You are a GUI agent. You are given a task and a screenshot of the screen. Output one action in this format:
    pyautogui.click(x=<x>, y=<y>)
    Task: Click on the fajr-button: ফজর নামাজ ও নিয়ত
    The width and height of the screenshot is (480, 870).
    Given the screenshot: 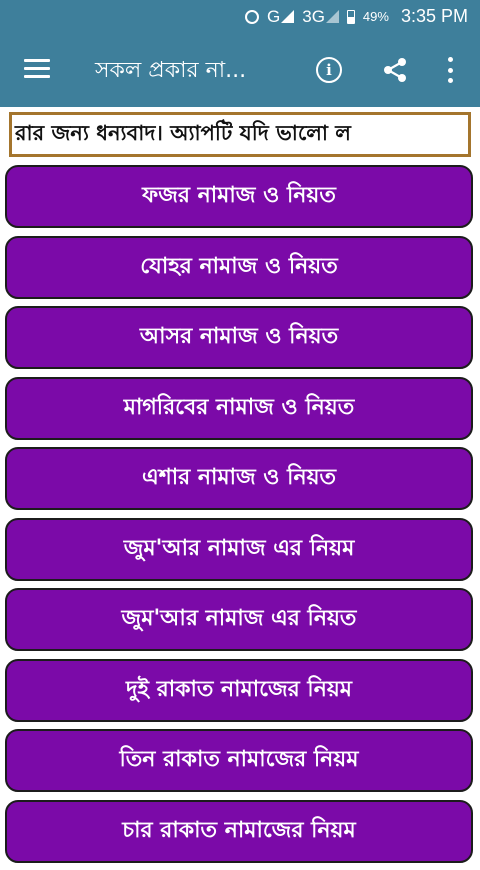 What is the action you would take?
    pyautogui.click(x=239, y=196)
    